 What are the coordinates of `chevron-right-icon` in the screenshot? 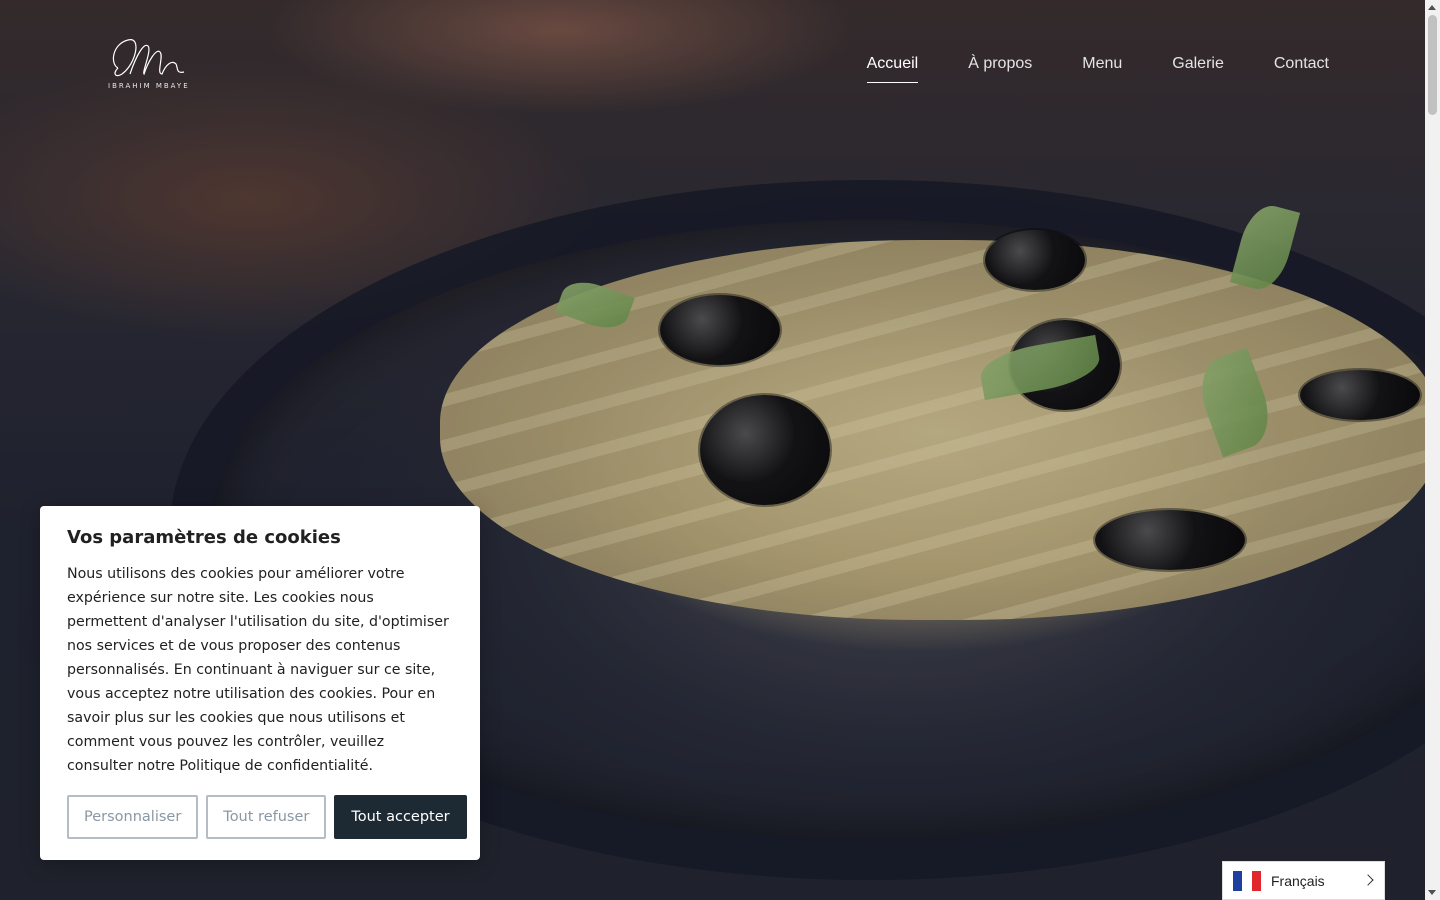 It's located at (1368, 880).